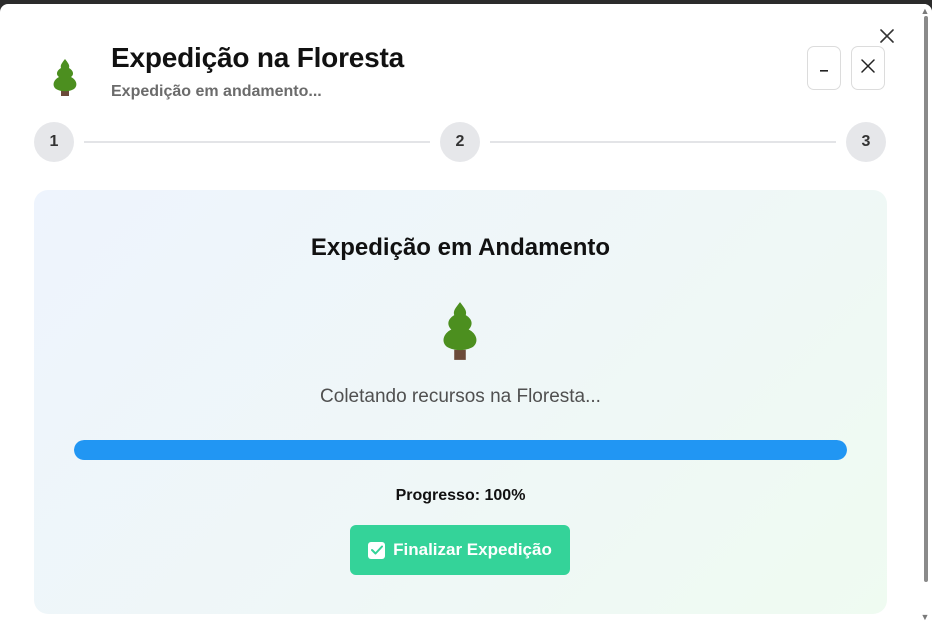 The image size is (932, 624). Describe the element at coordinates (460, 142) in the screenshot. I see `step-2: 2` at that location.